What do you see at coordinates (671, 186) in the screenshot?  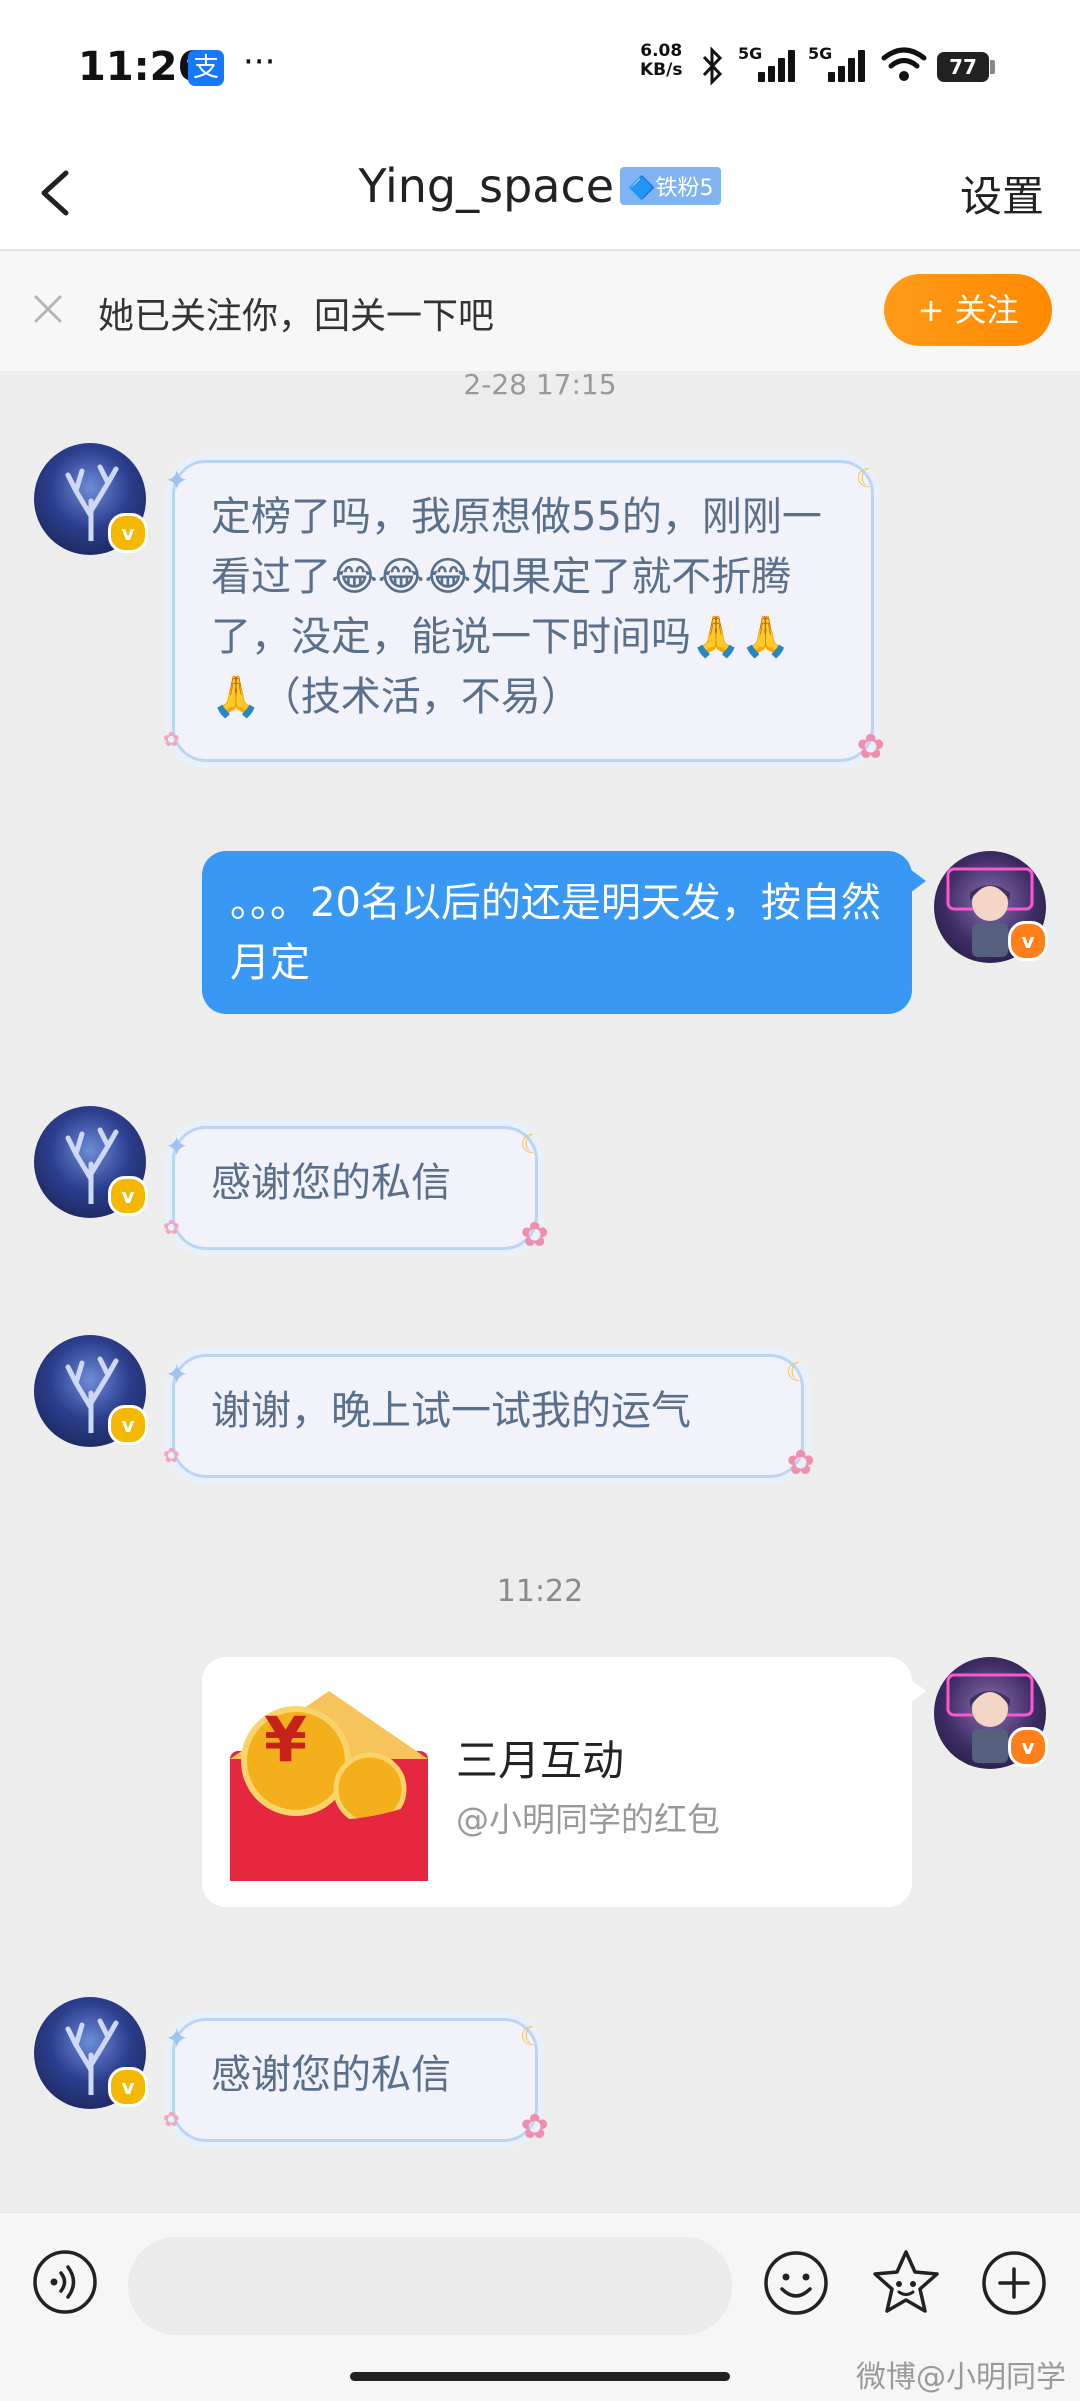 I see `fan-level-badge: 🔷铁粉5` at bounding box center [671, 186].